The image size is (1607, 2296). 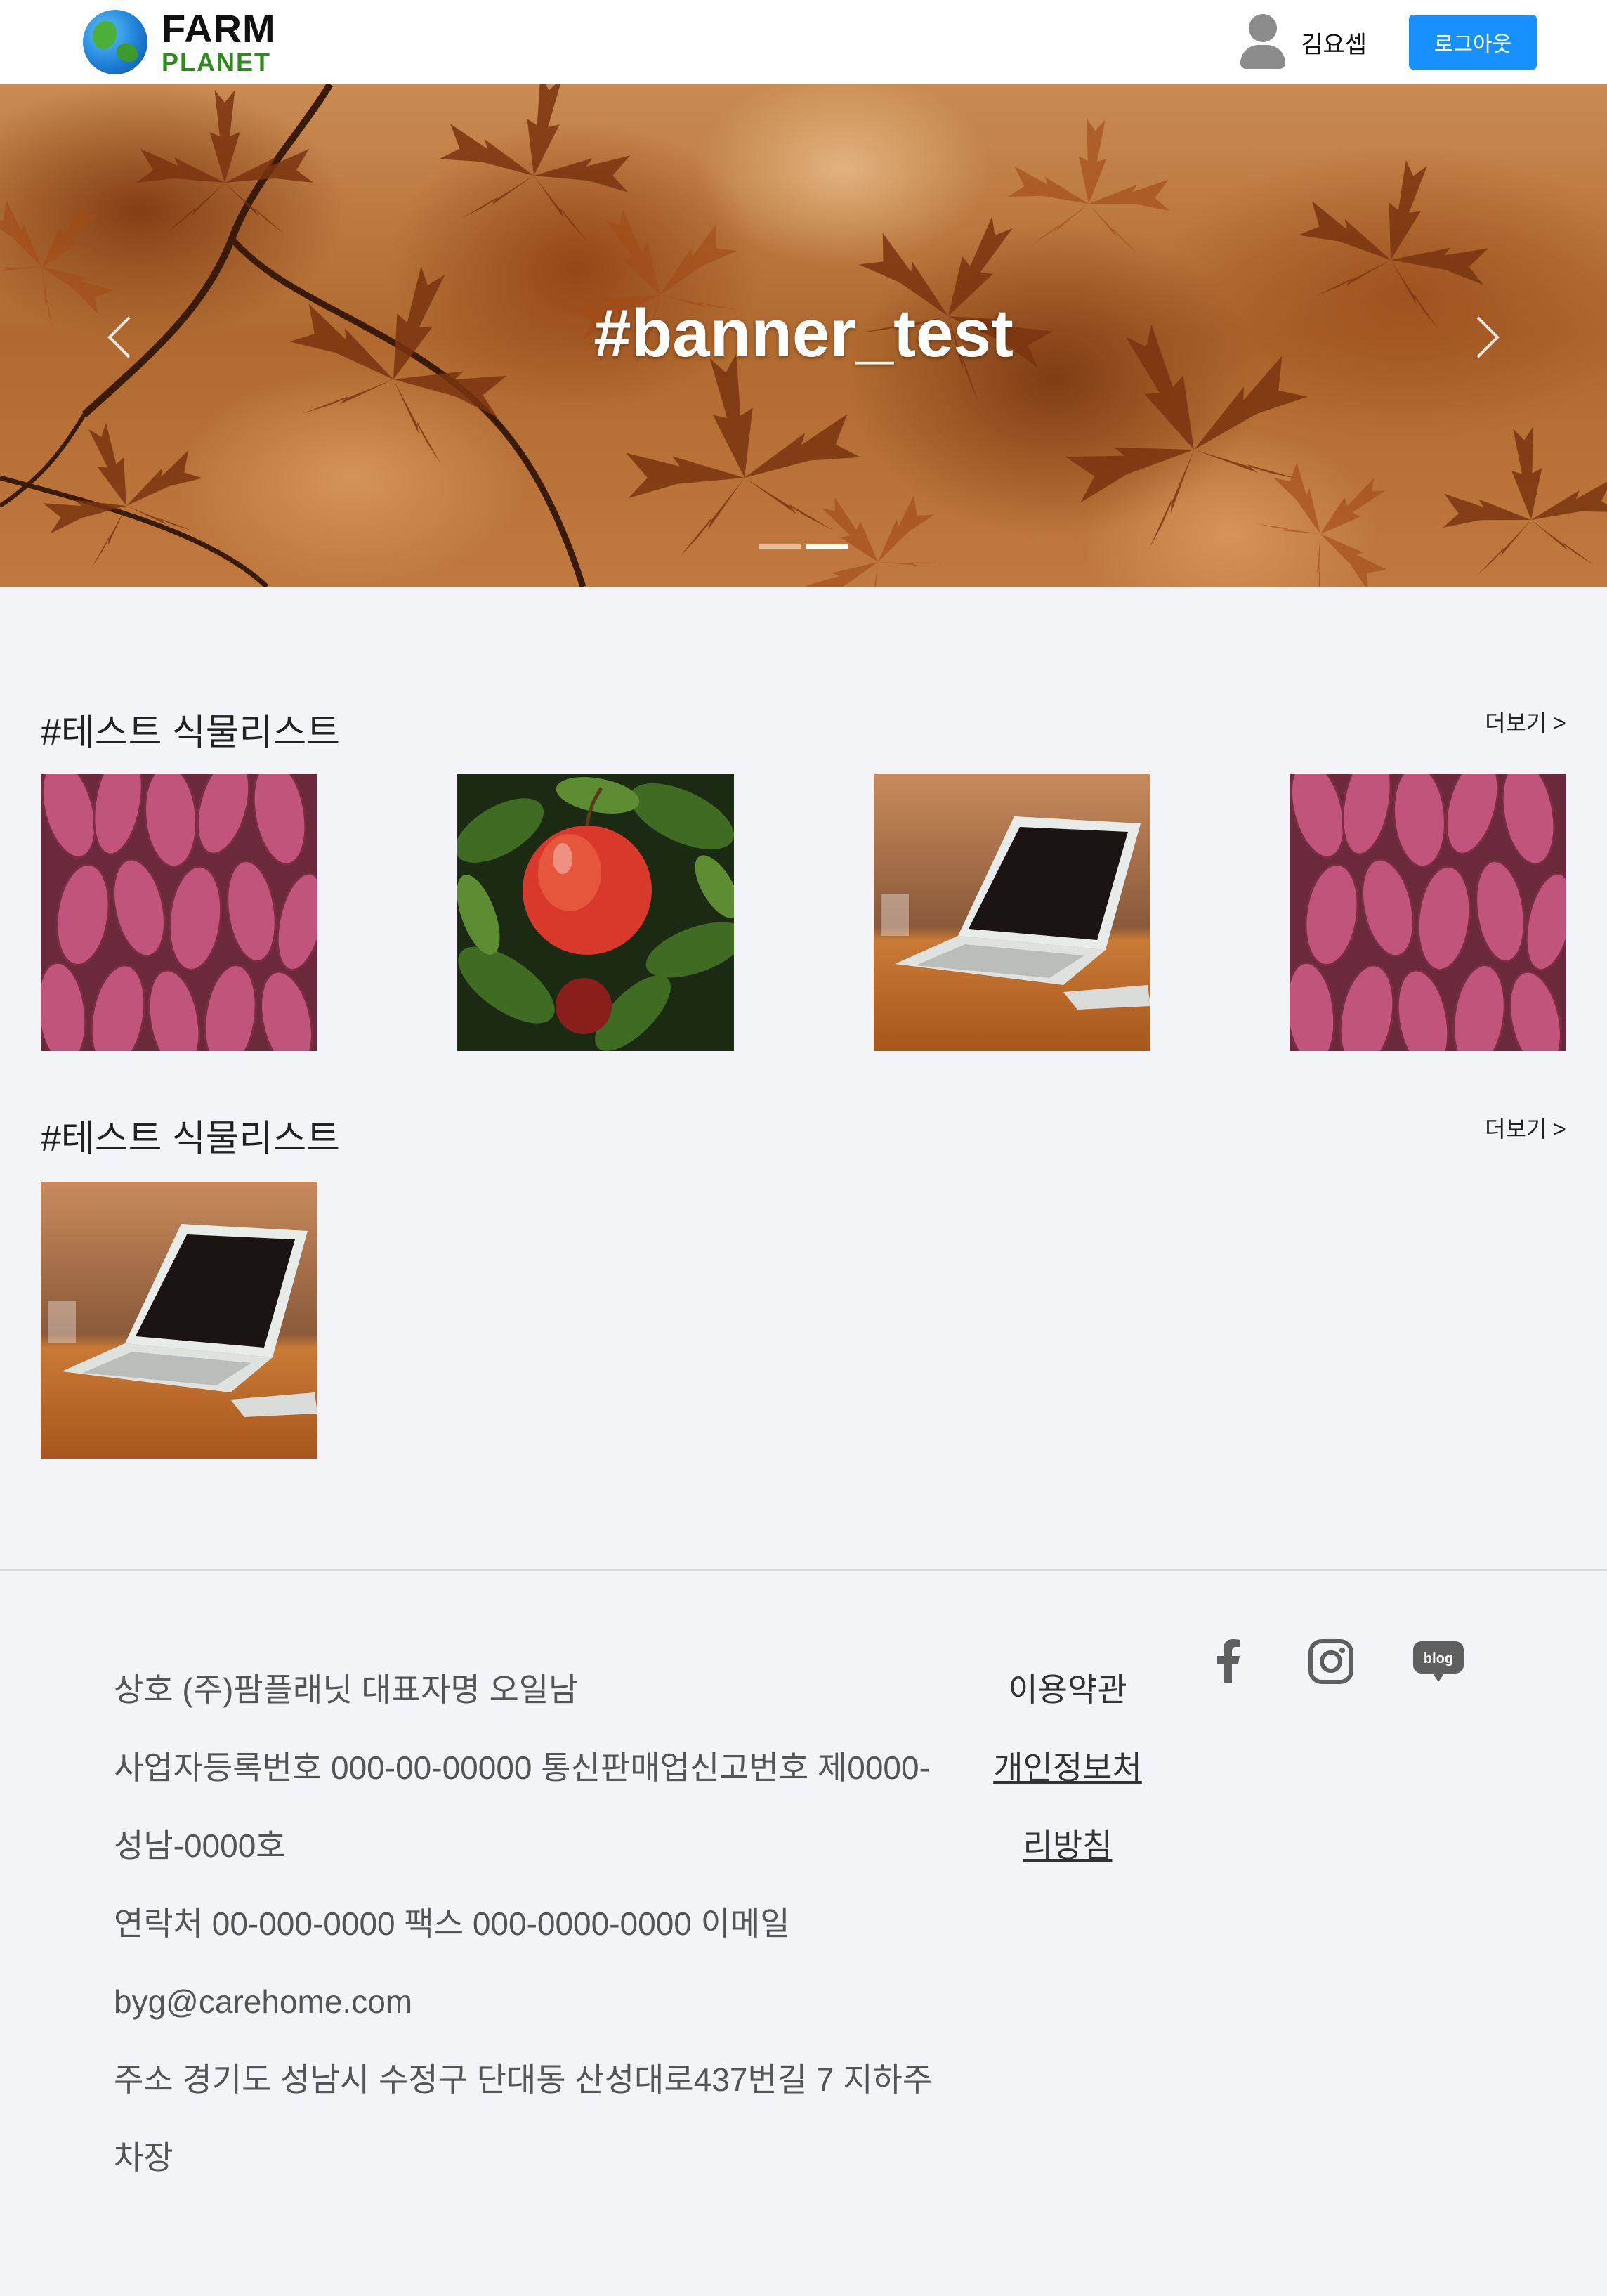 I want to click on username: 김요셉, so click(x=1334, y=44).